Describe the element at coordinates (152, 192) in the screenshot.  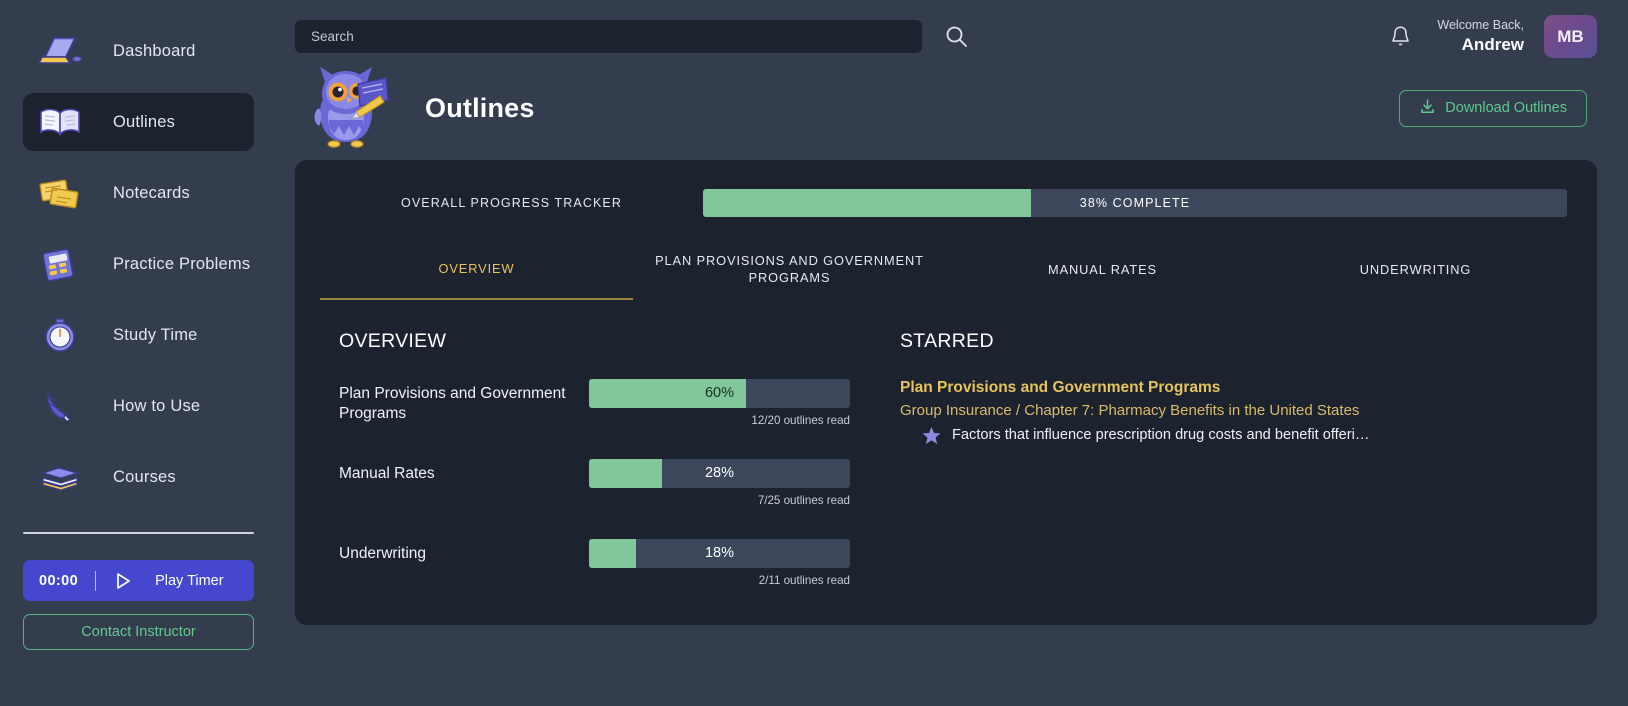
I see `sidebar-item-label: Notecards` at that location.